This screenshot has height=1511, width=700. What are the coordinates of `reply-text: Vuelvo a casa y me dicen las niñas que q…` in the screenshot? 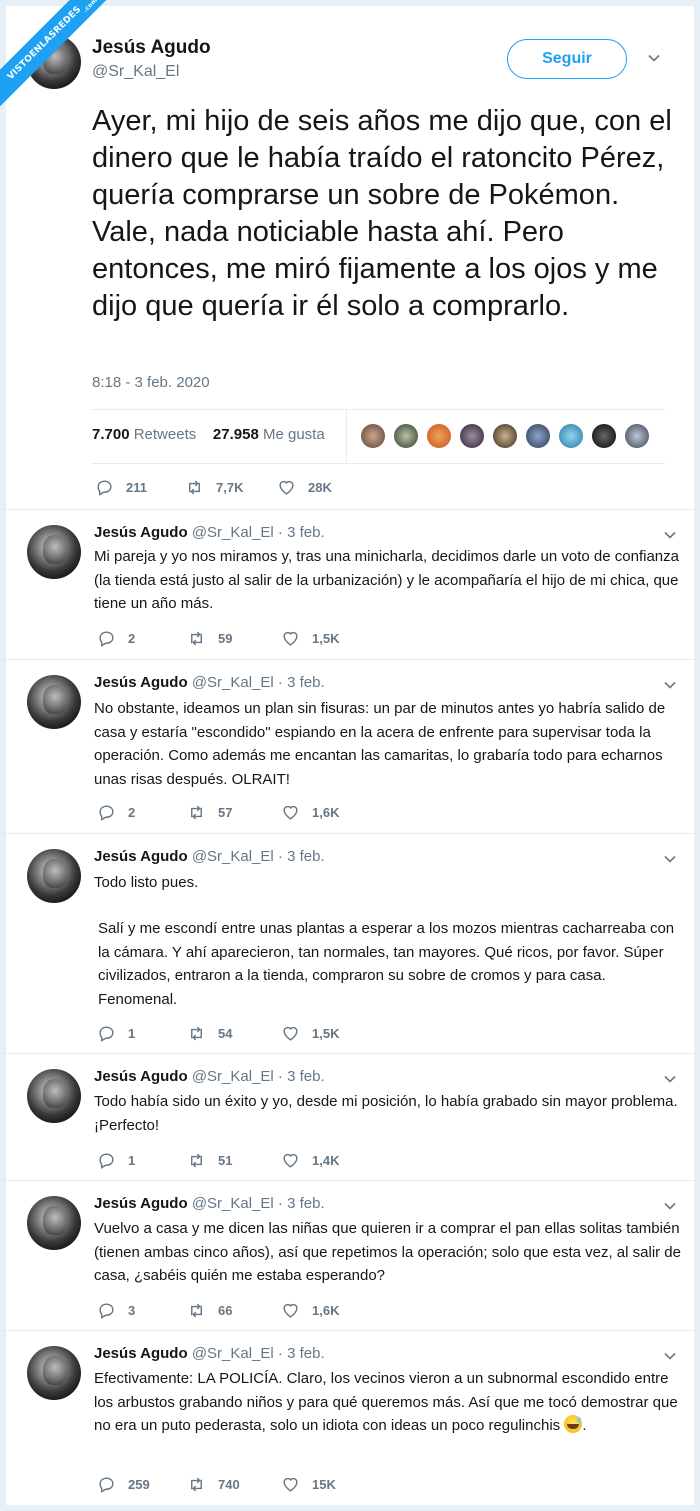 It's located at (387, 1252).